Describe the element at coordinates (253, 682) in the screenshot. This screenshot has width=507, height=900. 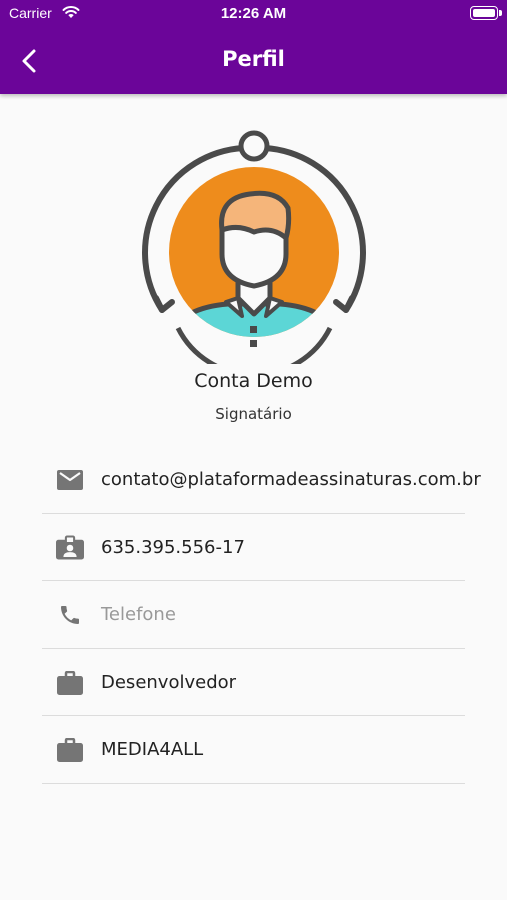
I see `position-row: Desenvolvedor` at that location.